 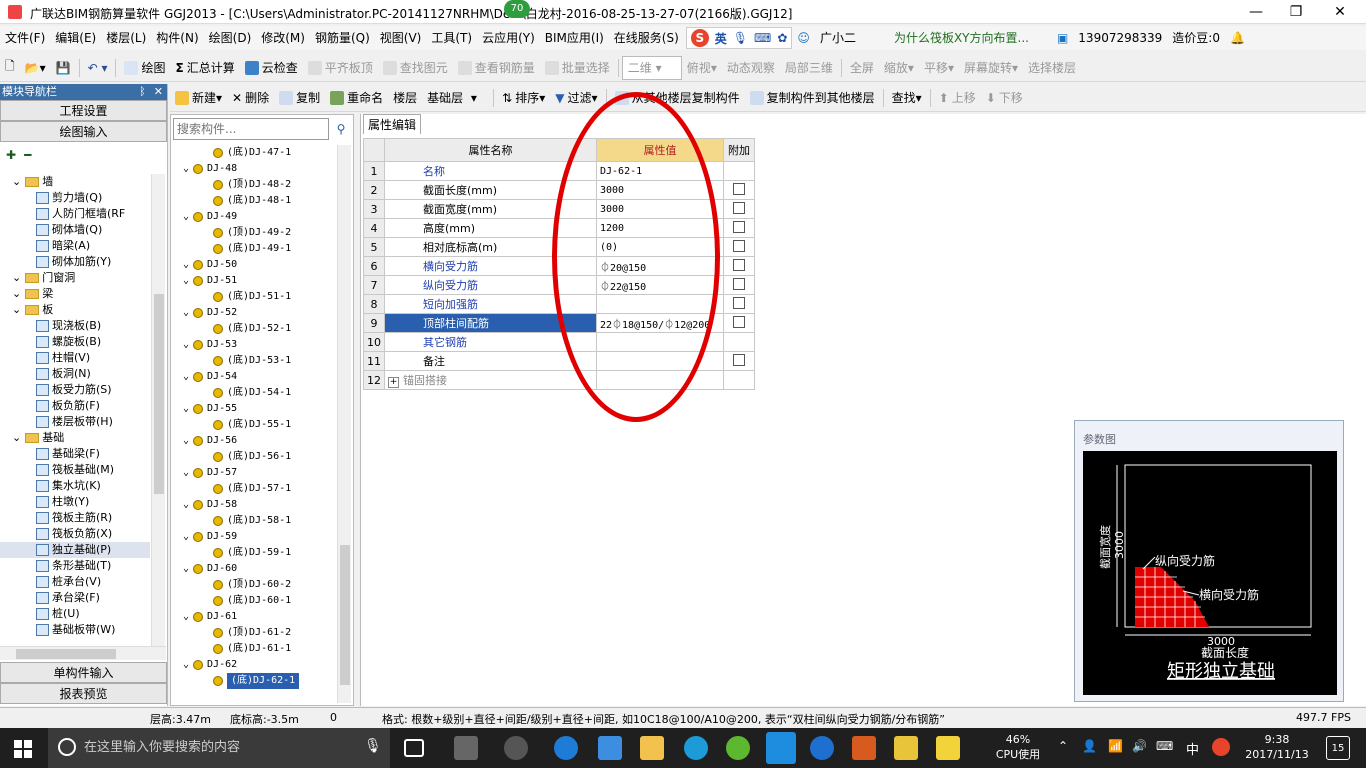 What do you see at coordinates (144, 68) in the screenshot?
I see `draw-button: 绘图` at bounding box center [144, 68].